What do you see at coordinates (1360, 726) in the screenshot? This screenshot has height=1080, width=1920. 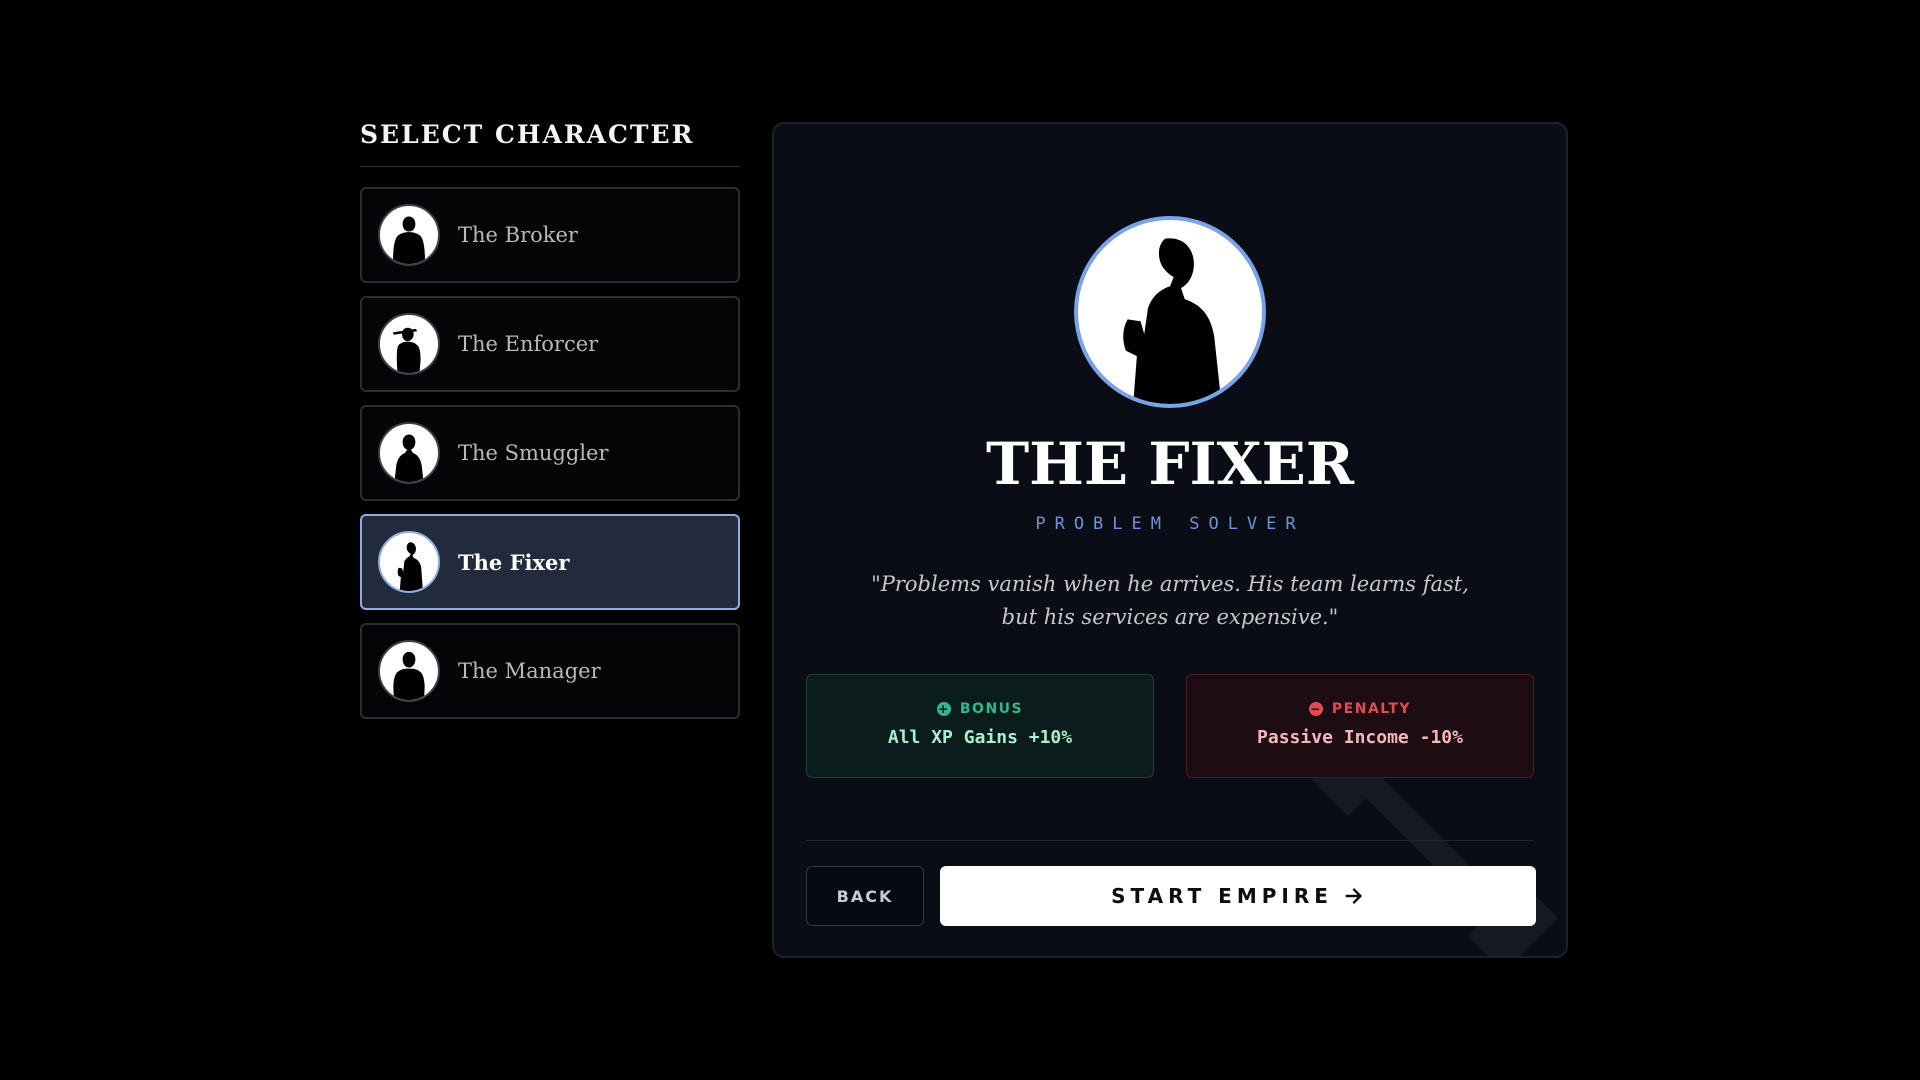 I see `penalty-card: − PENALTY Passive Income -10%` at bounding box center [1360, 726].